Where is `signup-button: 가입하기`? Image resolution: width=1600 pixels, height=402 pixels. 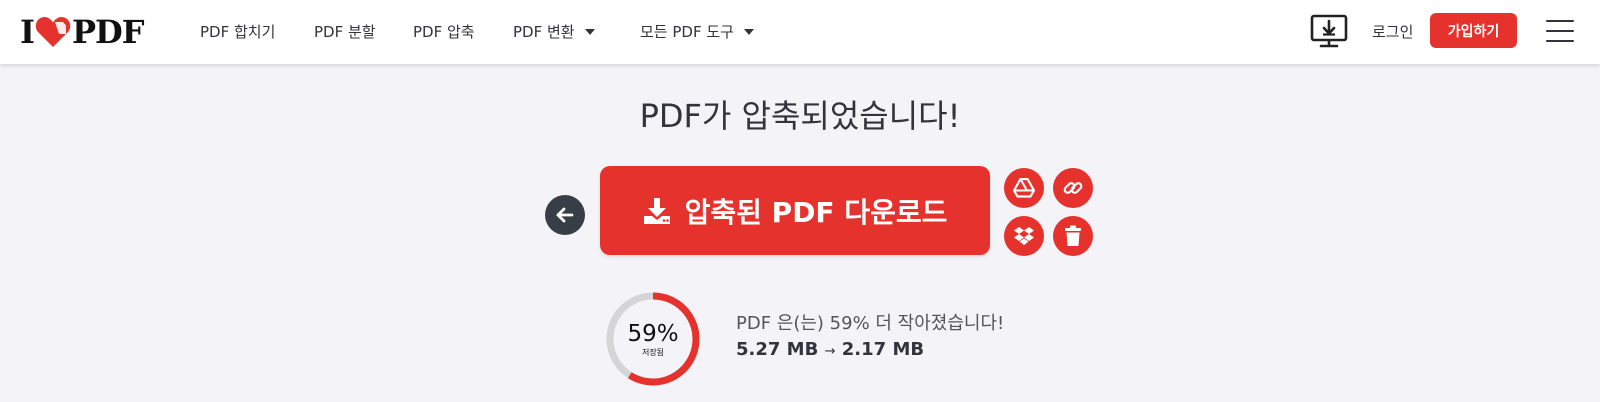 signup-button: 가입하기 is located at coordinates (1473, 30).